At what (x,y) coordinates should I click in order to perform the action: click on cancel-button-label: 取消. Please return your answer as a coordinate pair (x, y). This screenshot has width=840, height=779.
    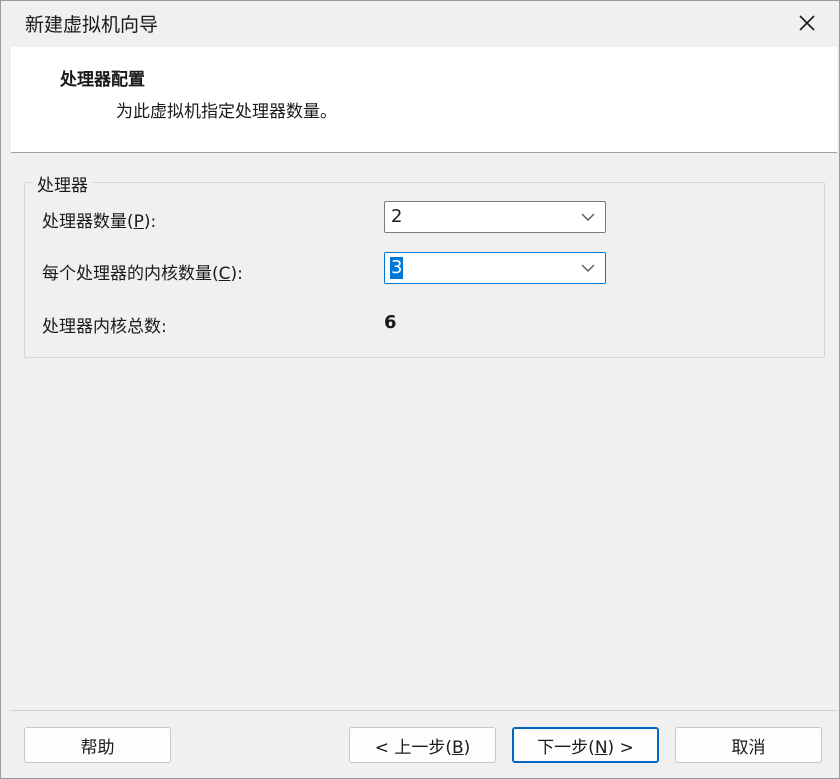
    Looking at the image, I should click on (748, 747).